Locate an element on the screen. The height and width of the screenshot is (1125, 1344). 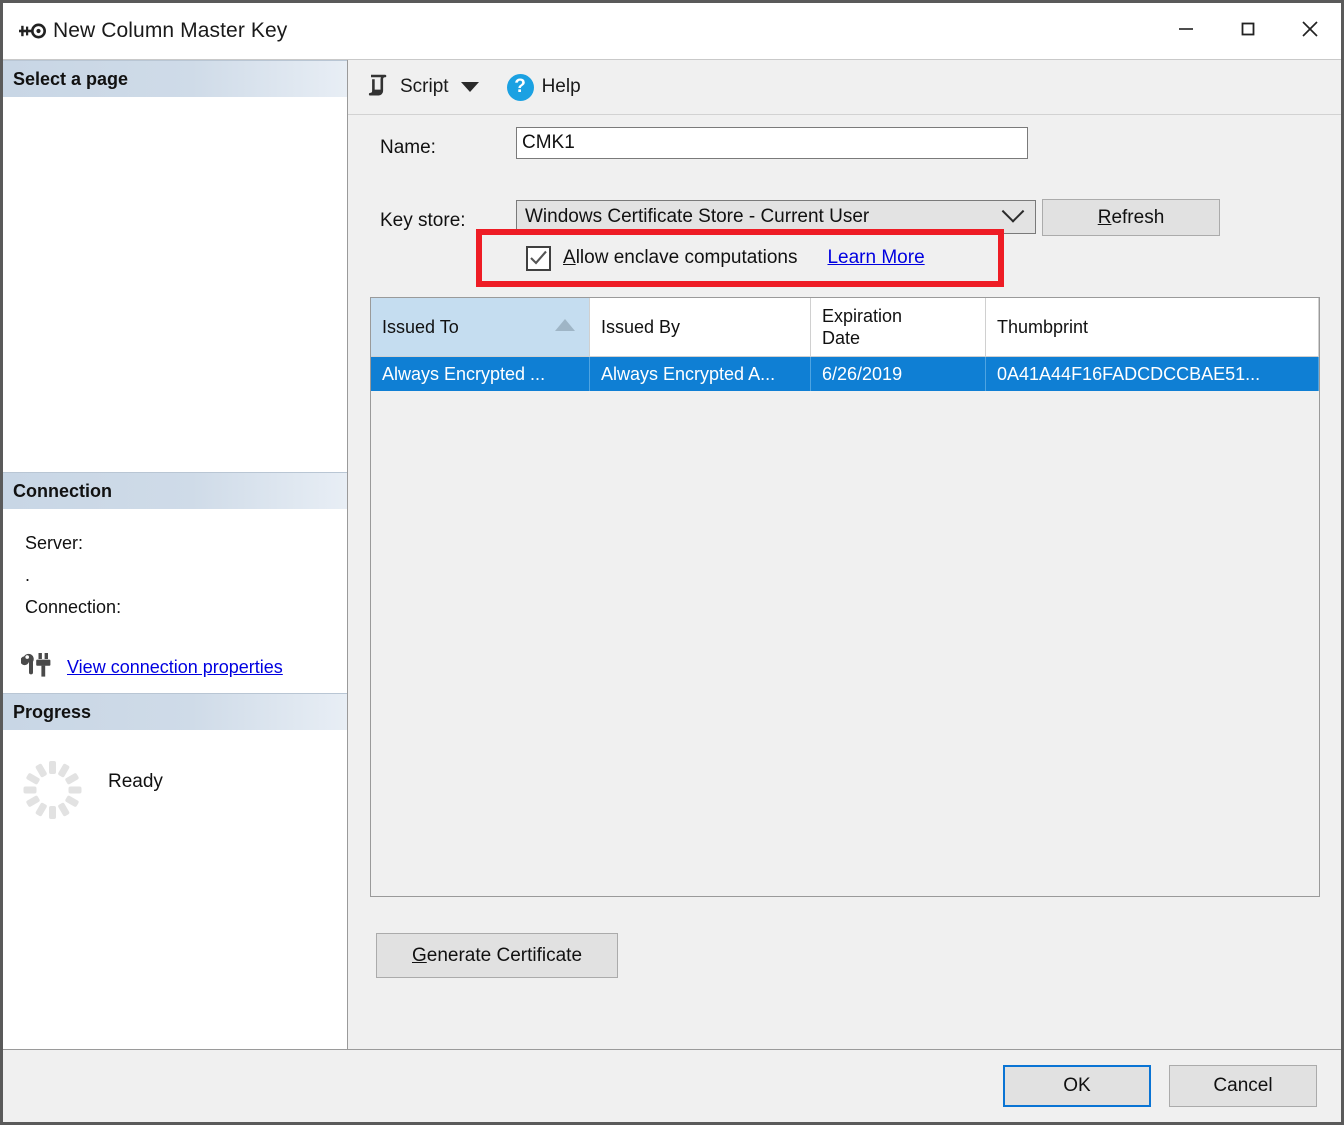
allow-enclave-highlight-box: Allow enclave computations Learn More is located at coordinates (740, 258).